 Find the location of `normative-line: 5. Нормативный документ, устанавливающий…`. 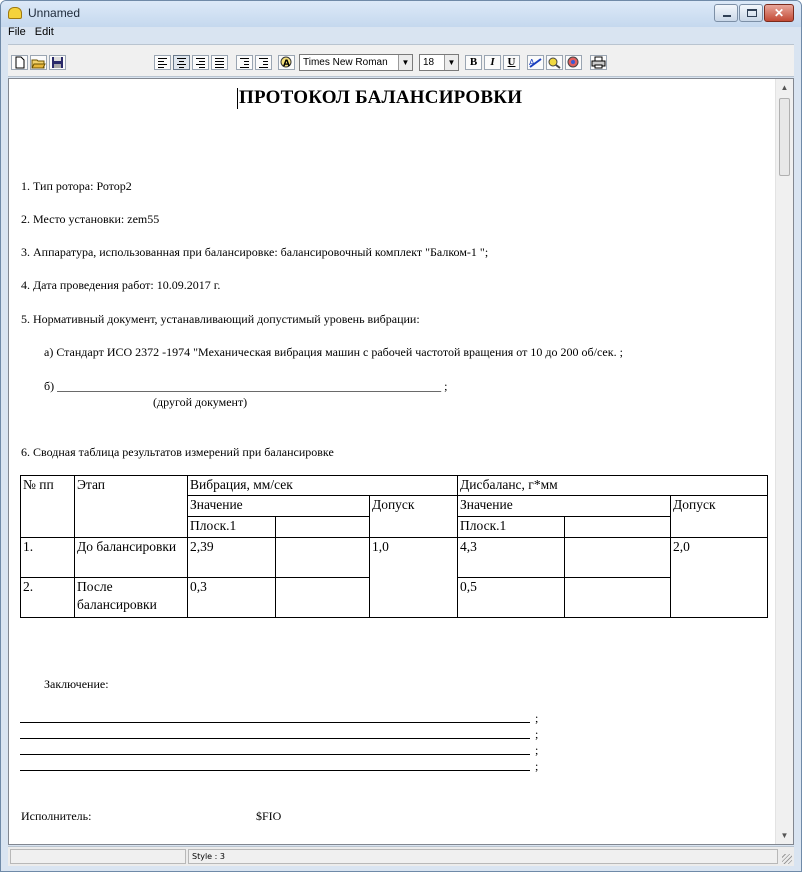

normative-line: 5. Нормативный документ, устанавливающий… is located at coordinates (220, 319).